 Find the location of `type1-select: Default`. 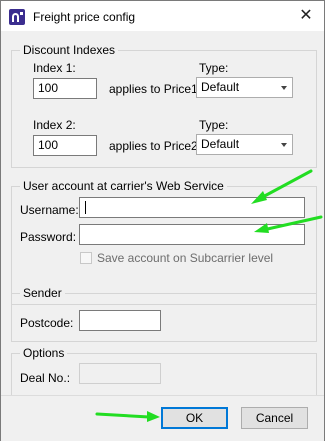

type1-select: Default is located at coordinates (244, 87).